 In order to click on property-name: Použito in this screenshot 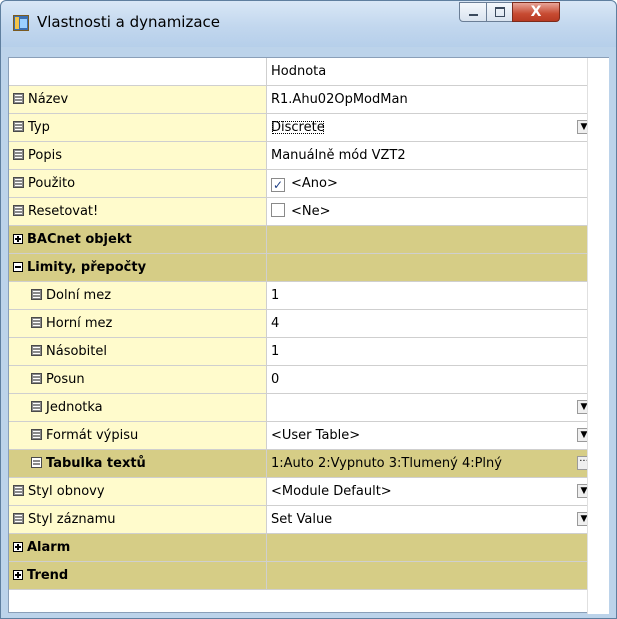, I will do `click(138, 183)`.